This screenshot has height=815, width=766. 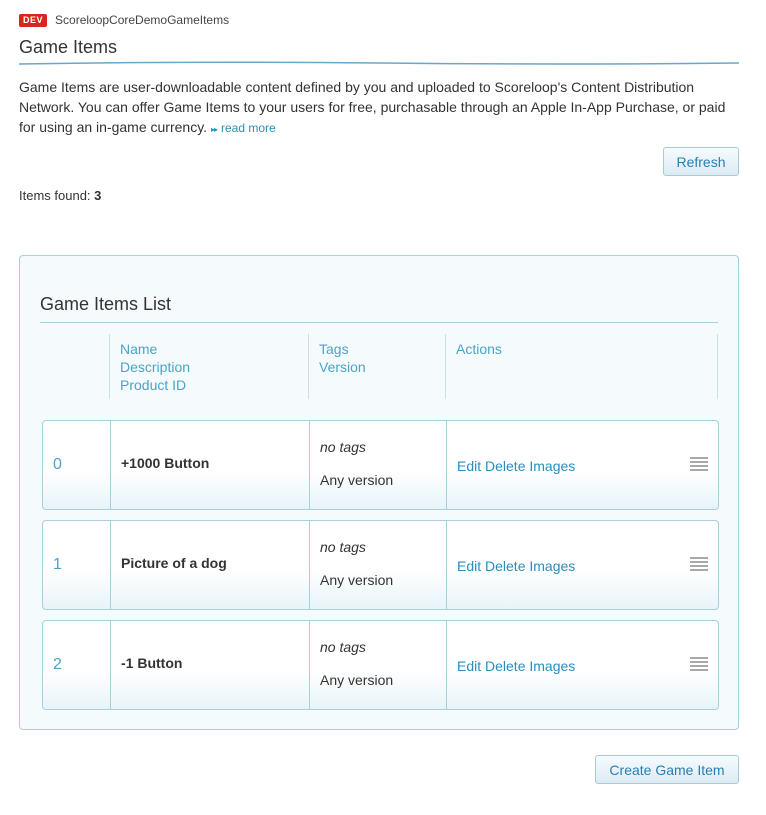 I want to click on header-actions-column: Actions, so click(x=581, y=366).